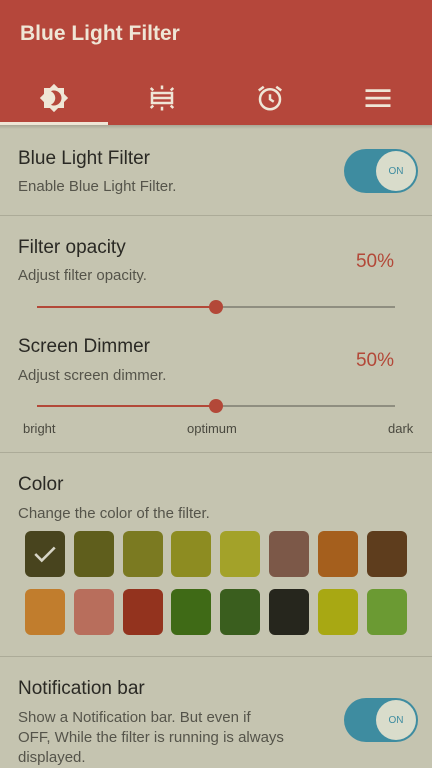 The image size is (432, 768). Describe the element at coordinates (216, 127) in the screenshot. I see `app-bar-shadow` at that location.